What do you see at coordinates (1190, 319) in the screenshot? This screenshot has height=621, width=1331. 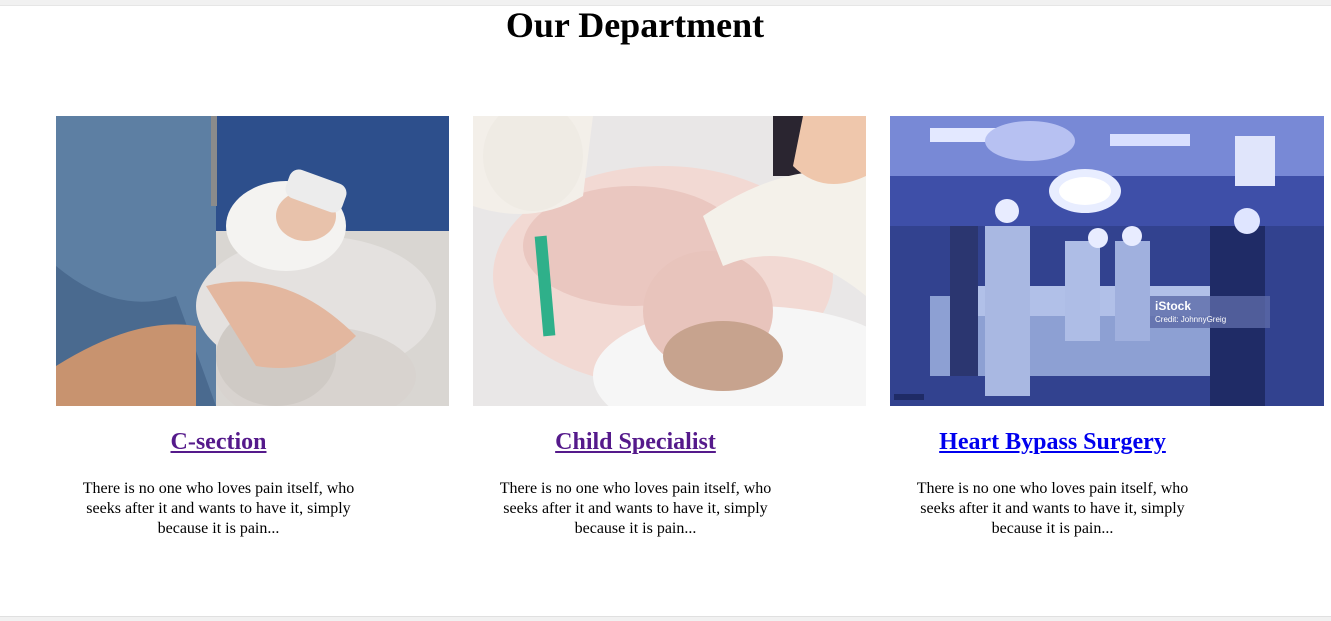 I see `istock-credit: Credit: JohnnyGreig` at bounding box center [1190, 319].